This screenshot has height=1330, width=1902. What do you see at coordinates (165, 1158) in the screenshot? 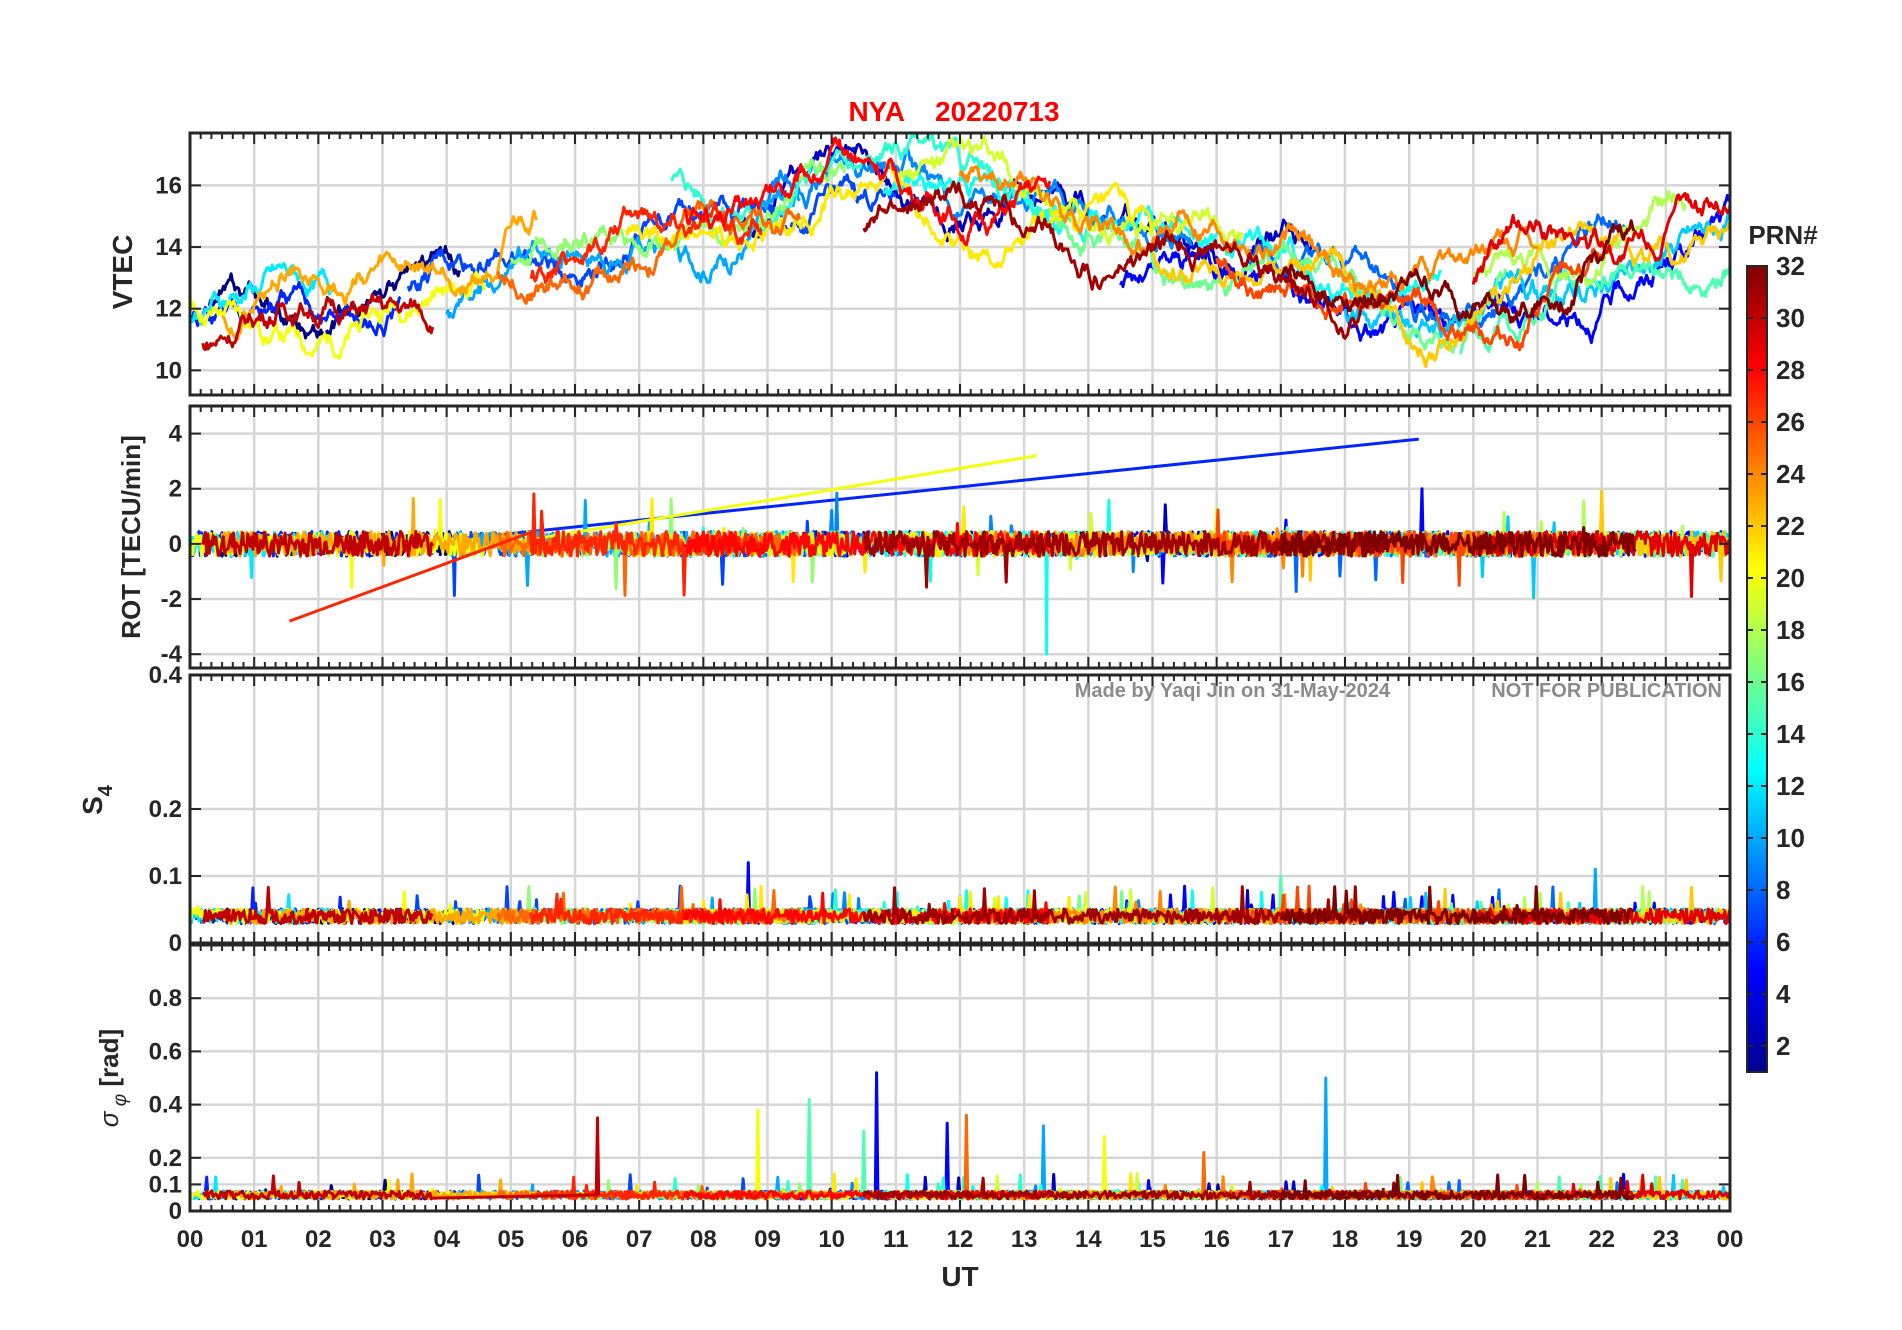
I see `sigma_phi-ytick-label: 0.2` at bounding box center [165, 1158].